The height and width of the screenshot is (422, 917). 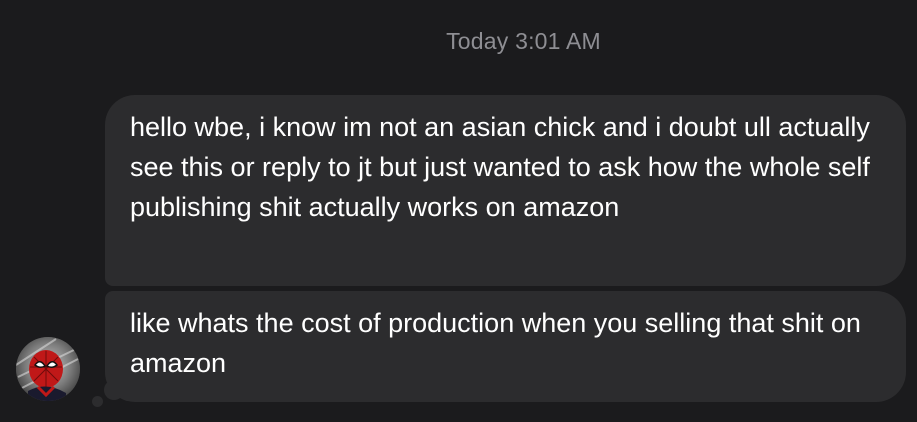 I want to click on sender-avatar, so click(x=48, y=369).